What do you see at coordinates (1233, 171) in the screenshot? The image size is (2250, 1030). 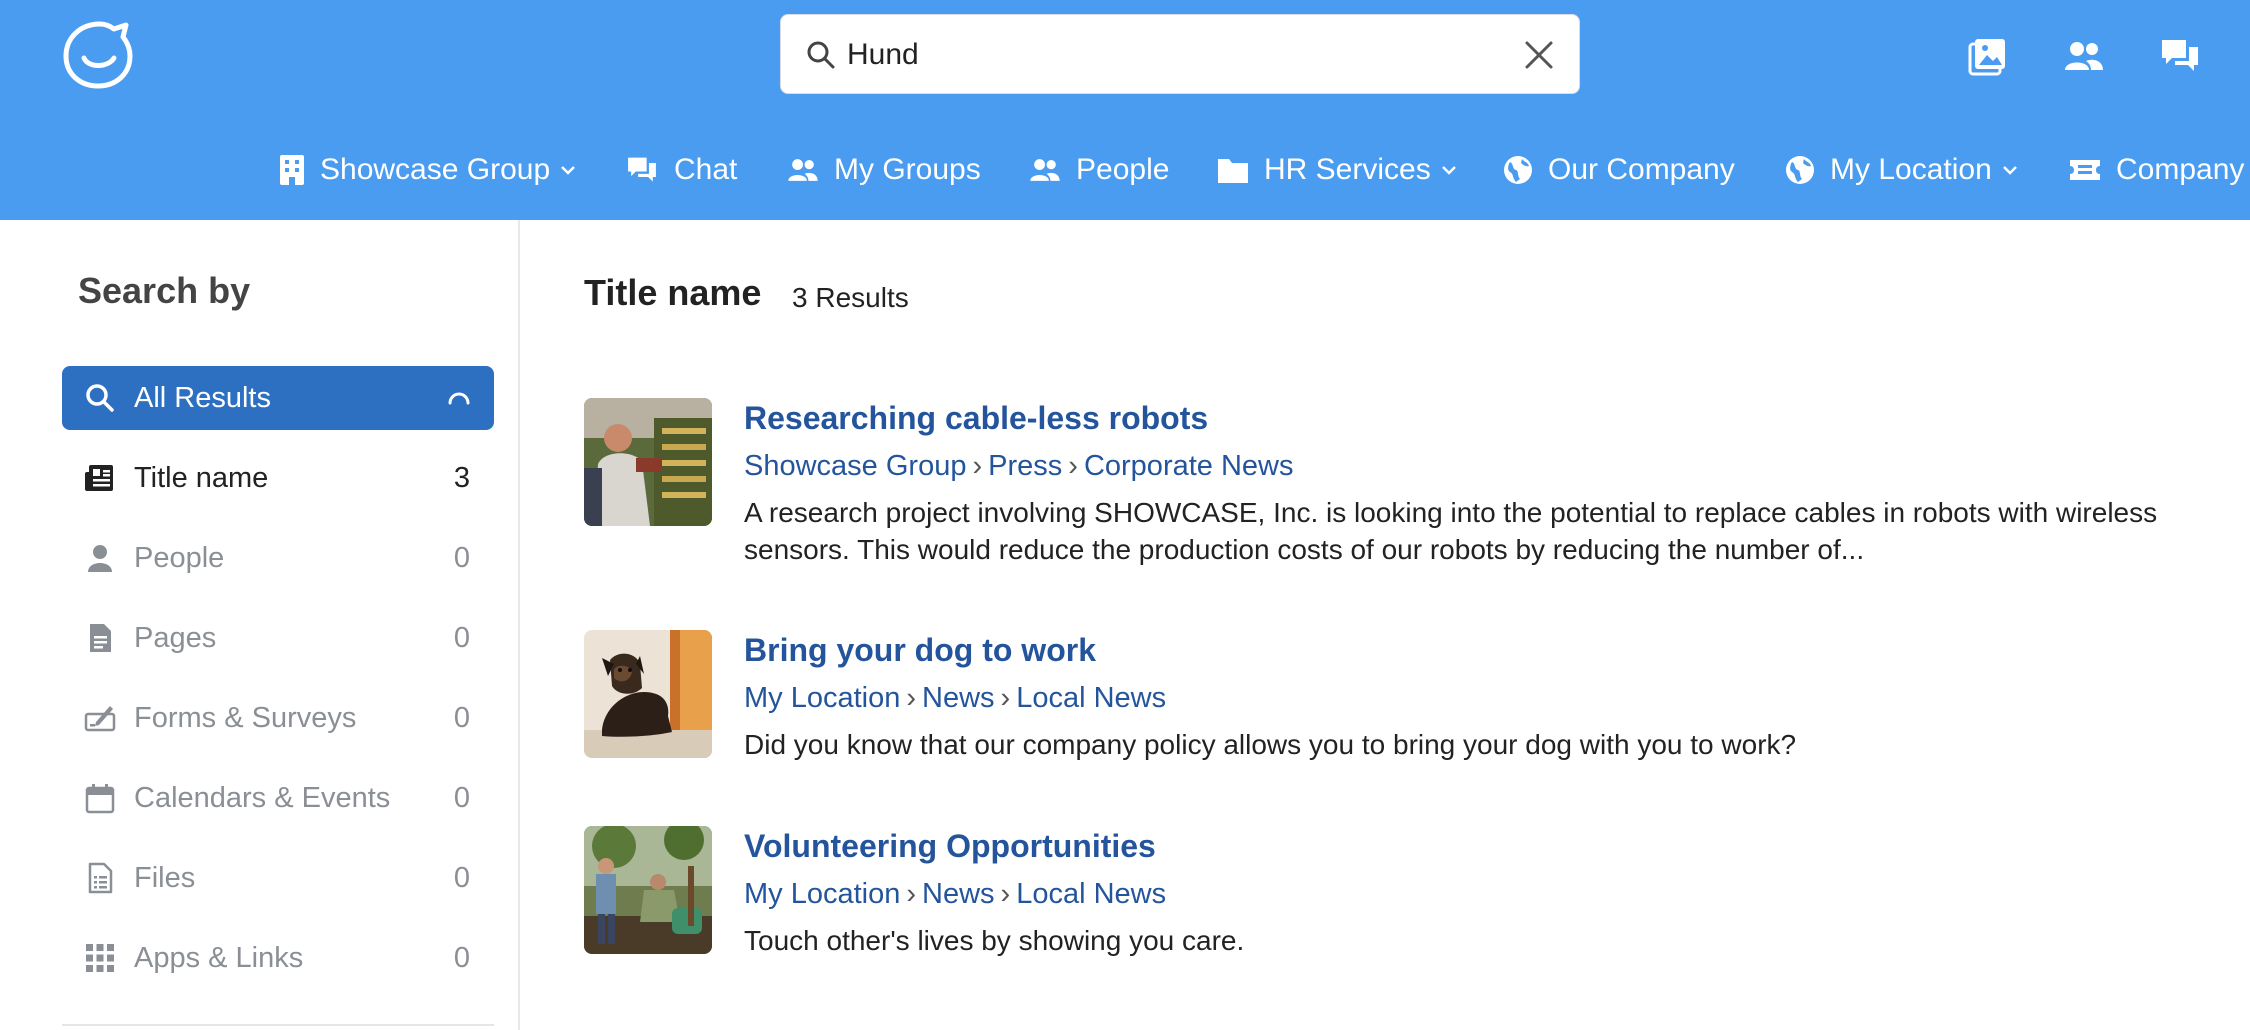 I see `folder-icon` at bounding box center [1233, 171].